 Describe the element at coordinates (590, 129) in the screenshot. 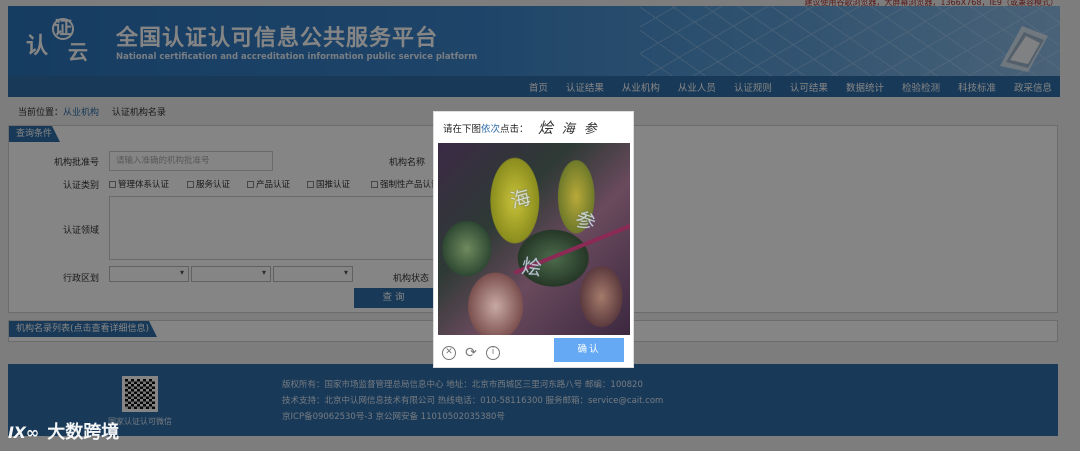

I see `target-char-3: 参` at that location.